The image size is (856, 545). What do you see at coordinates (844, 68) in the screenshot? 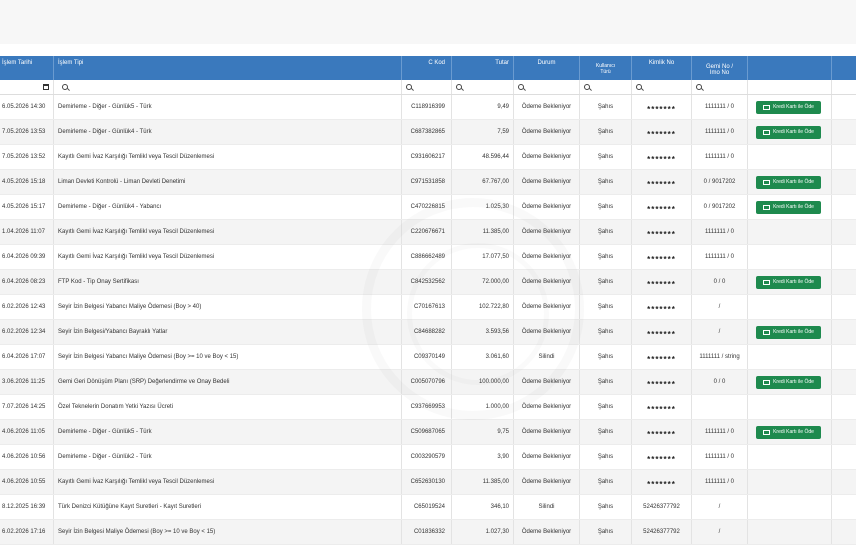
I see `header-extra` at bounding box center [844, 68].